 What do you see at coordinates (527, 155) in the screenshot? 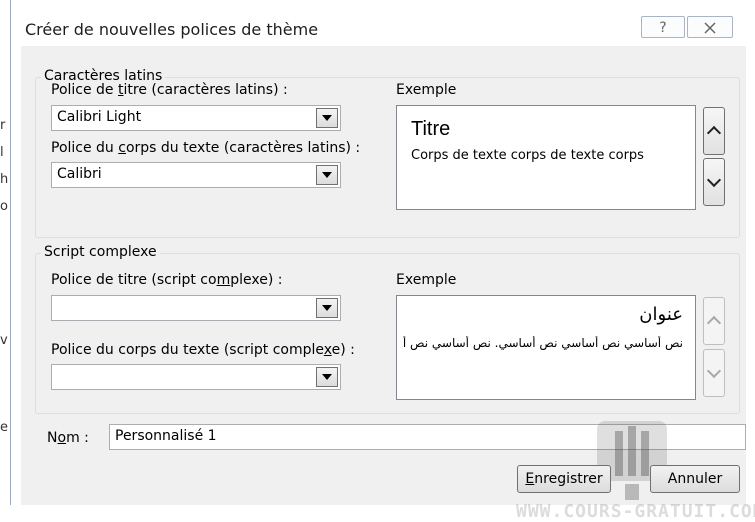
I see `latin-sample-body: Corps de texte corps de texte corps` at bounding box center [527, 155].